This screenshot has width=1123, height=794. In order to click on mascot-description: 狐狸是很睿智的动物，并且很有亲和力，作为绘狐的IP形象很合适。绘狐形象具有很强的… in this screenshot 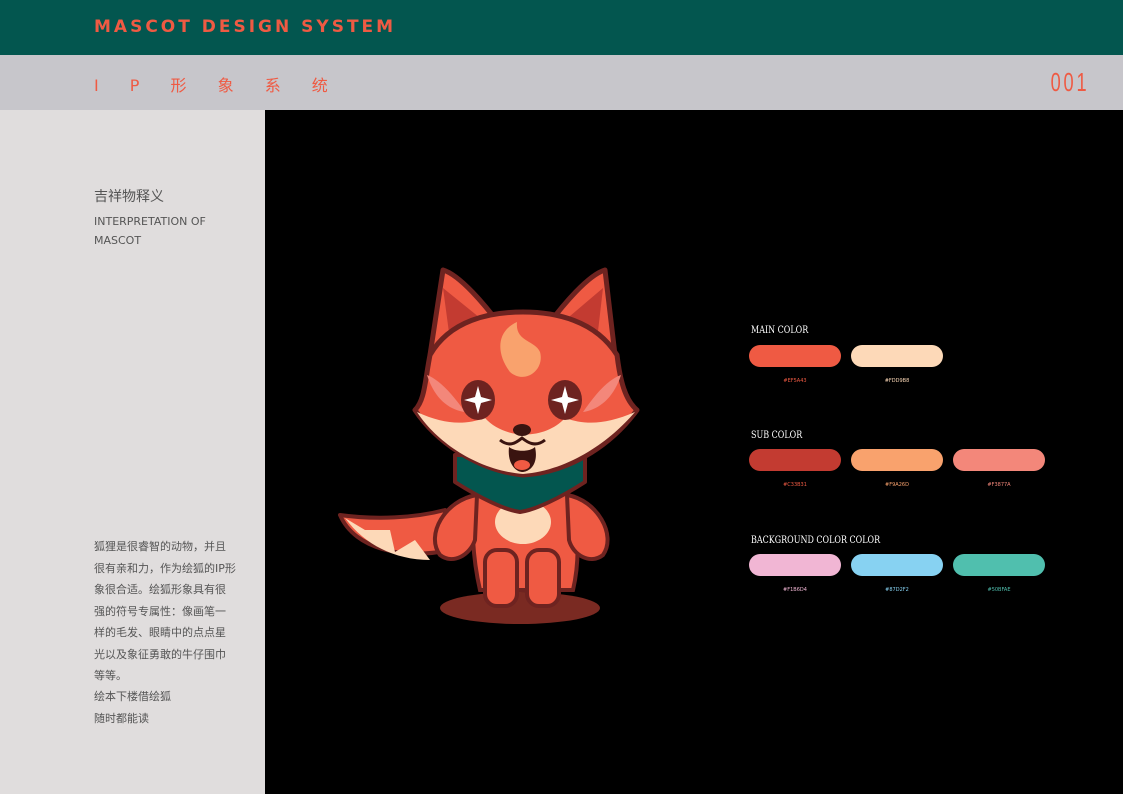, I will do `click(165, 611)`.